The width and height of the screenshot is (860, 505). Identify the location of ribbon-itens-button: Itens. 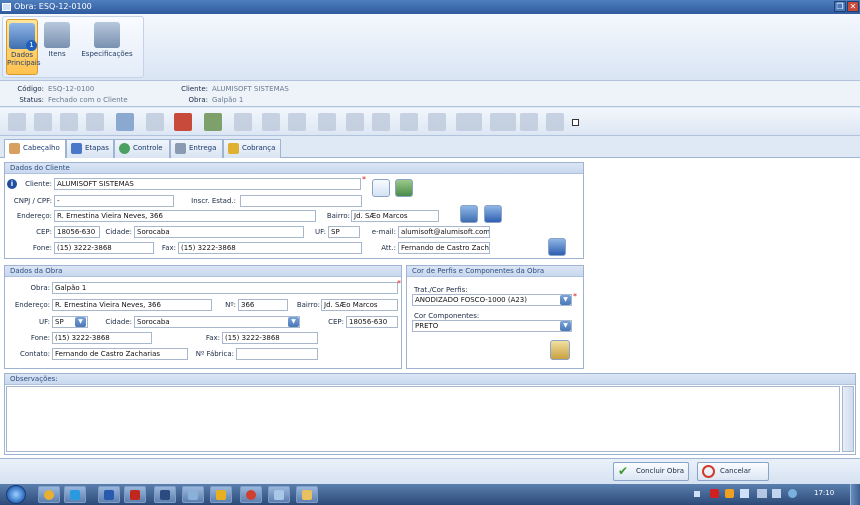
(57, 47).